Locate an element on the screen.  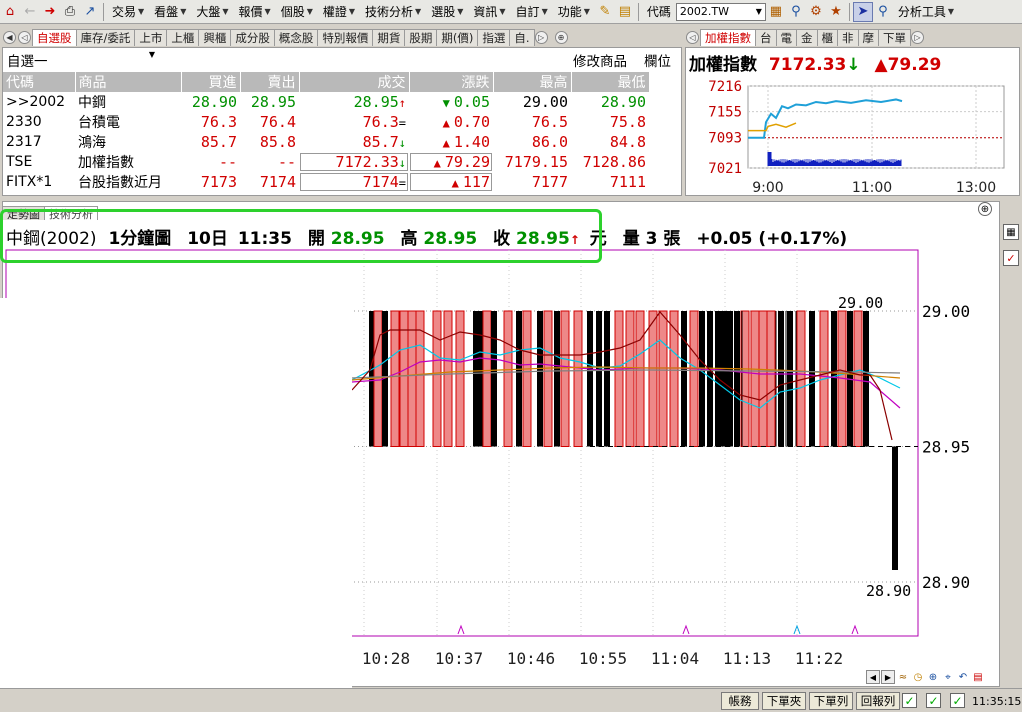
tab-otc-index: 櫃 is located at coordinates (827, 37).